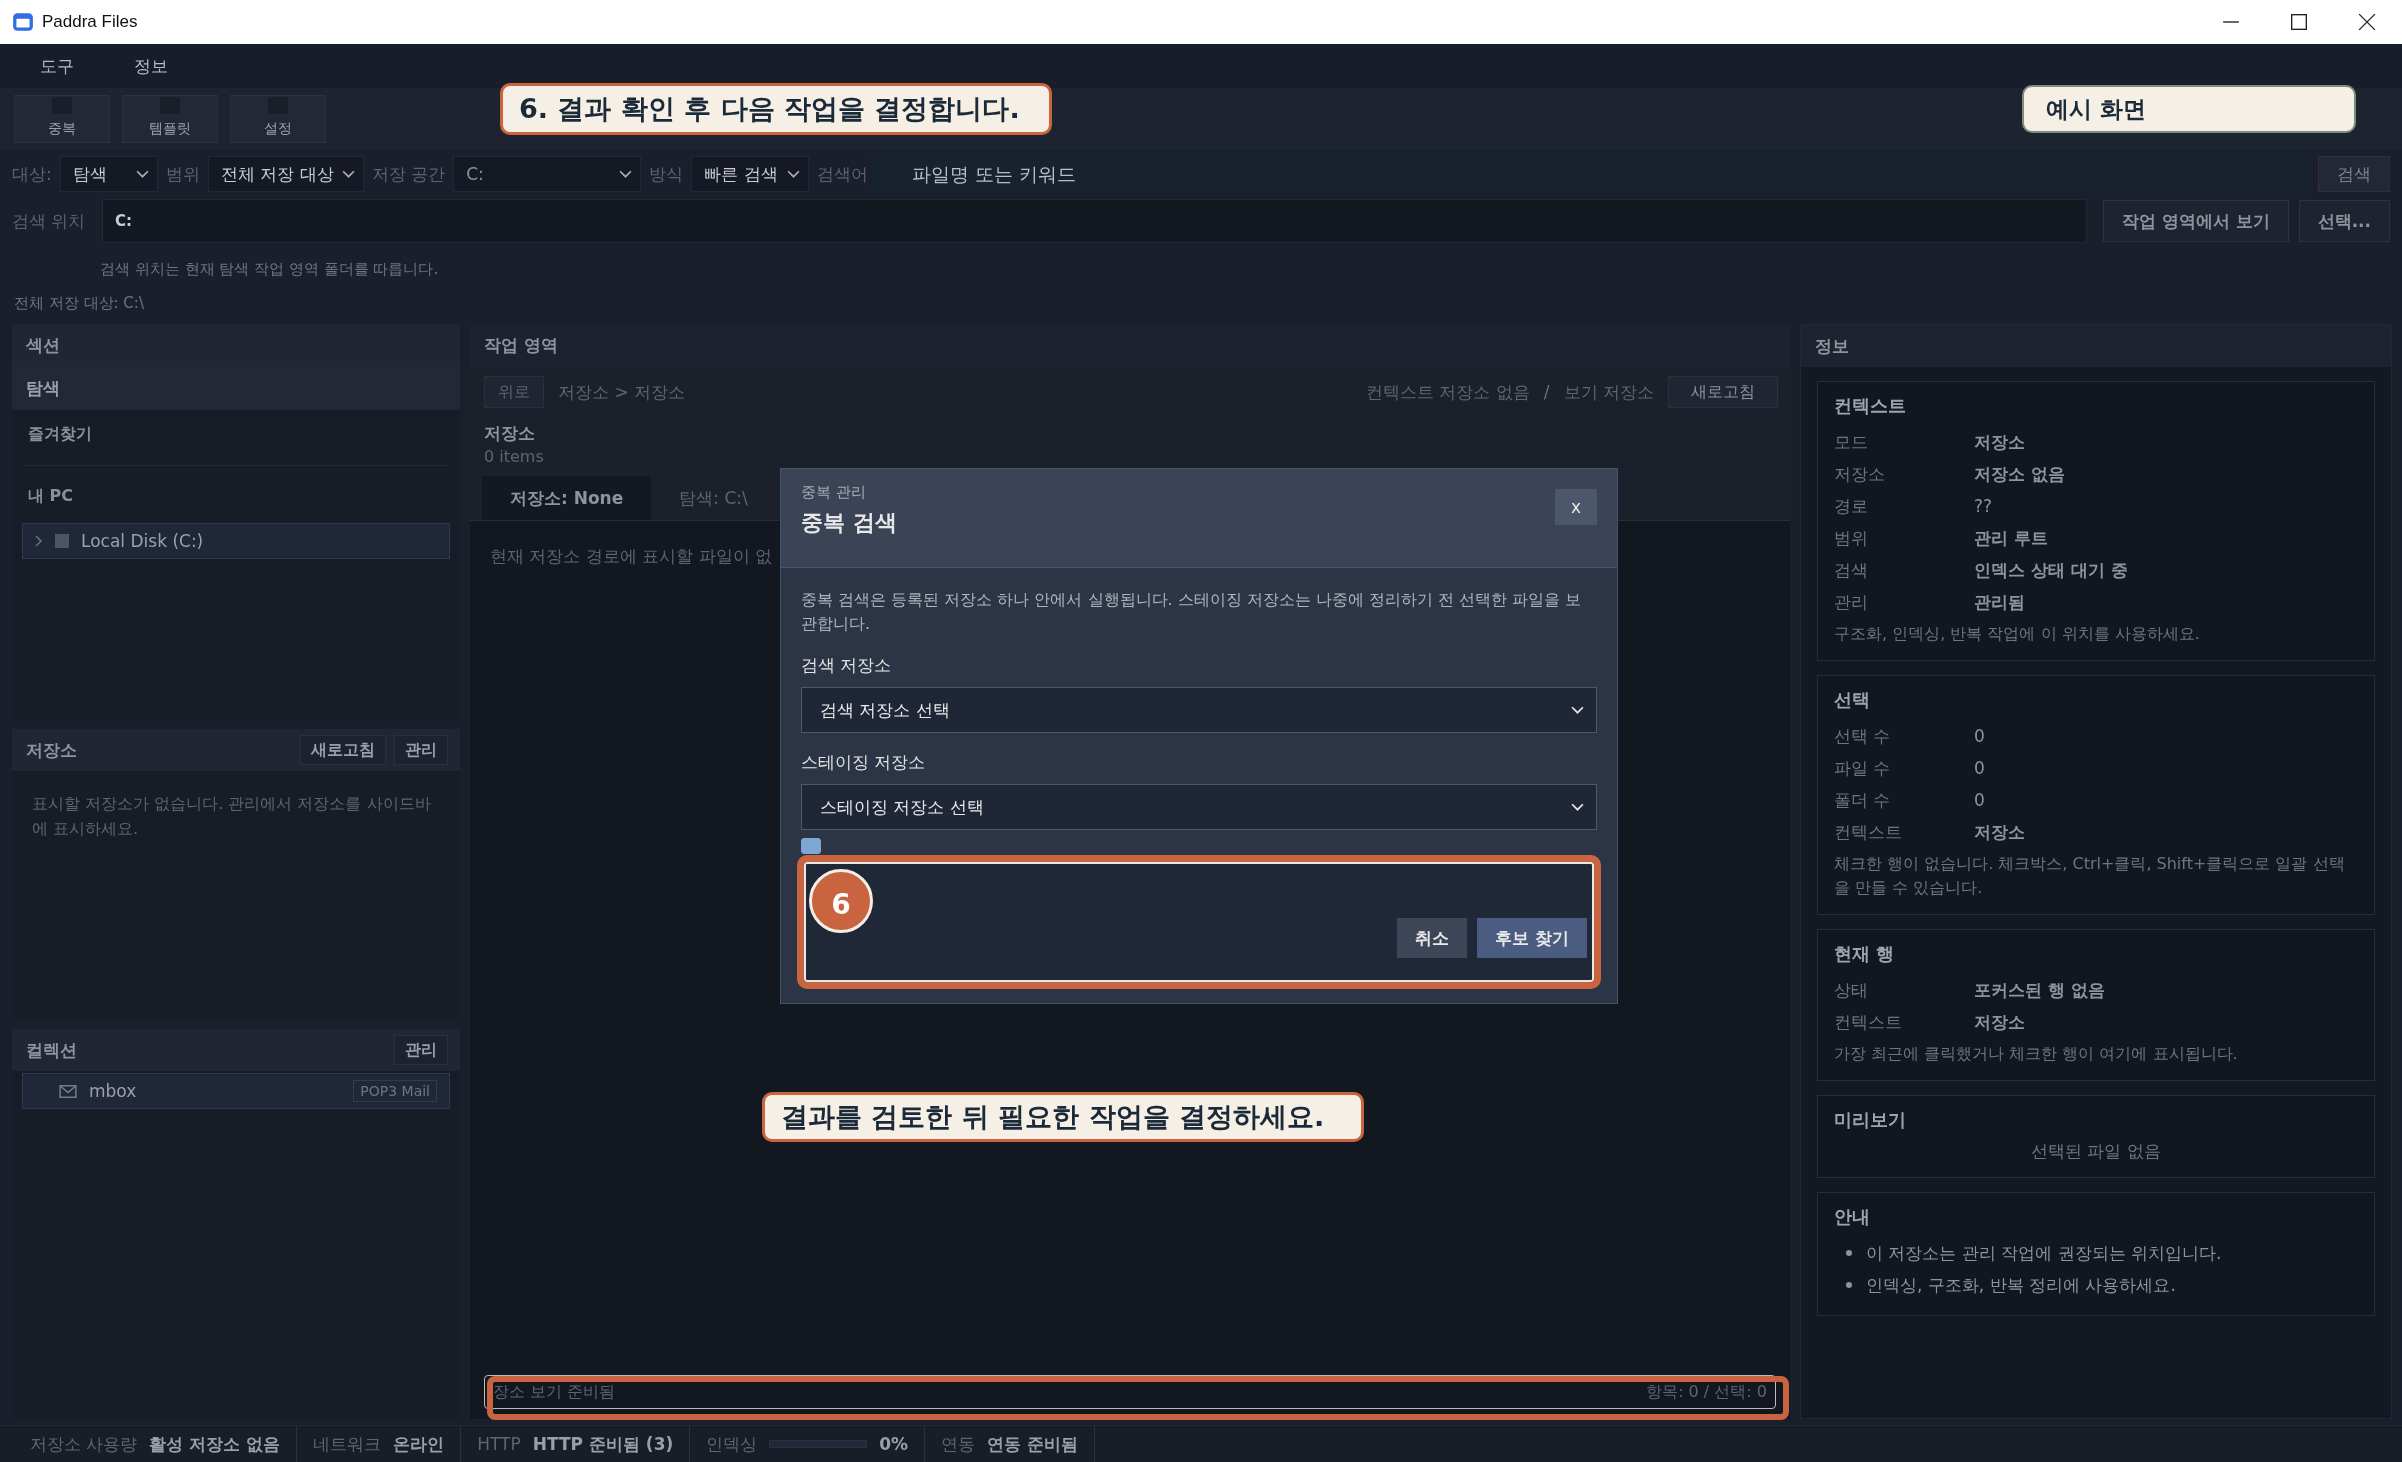 The image size is (2402, 1462). Describe the element at coordinates (603, 1444) in the screenshot. I see `status-value: HTTP 준비됨 (3)` at that location.